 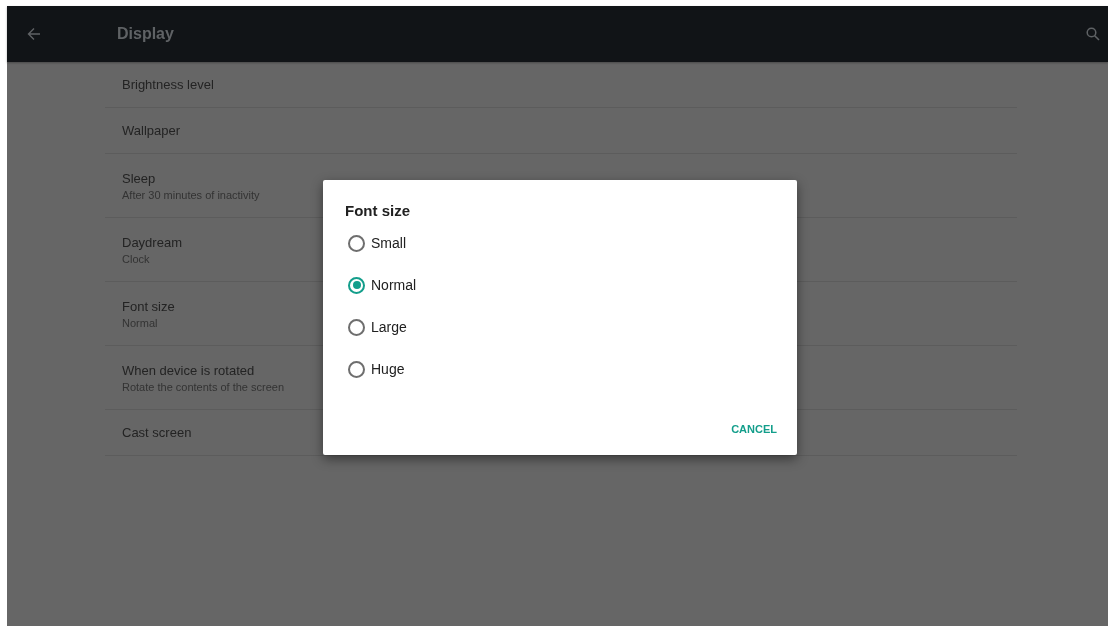 I want to click on option-label: Large, so click(x=389, y=327).